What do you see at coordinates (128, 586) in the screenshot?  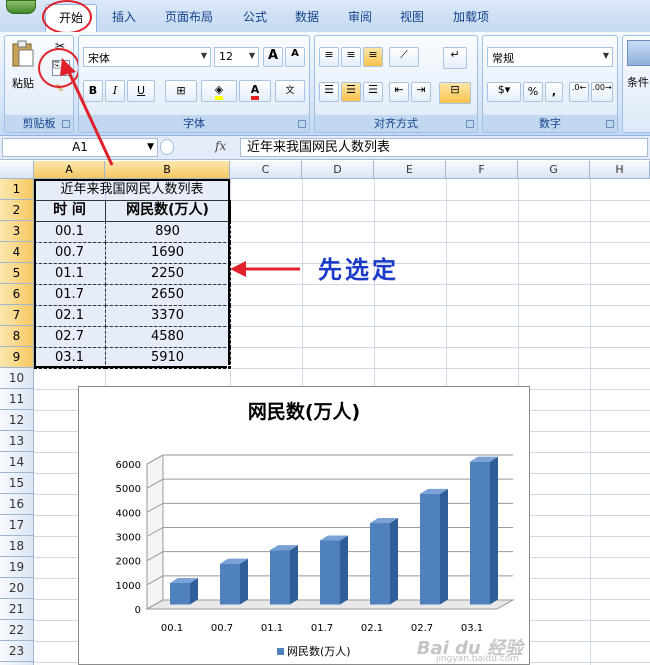 I see `y-tick-label: 1000` at bounding box center [128, 586].